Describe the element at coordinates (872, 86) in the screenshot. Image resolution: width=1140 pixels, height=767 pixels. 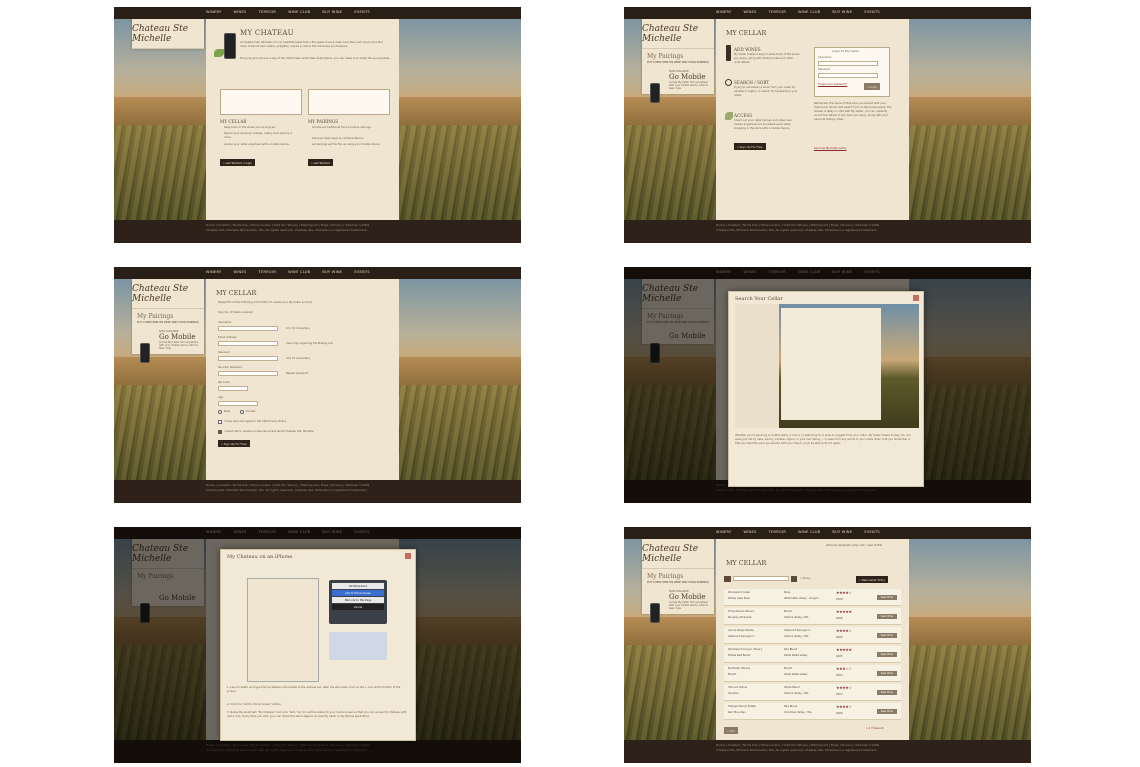
I see `login-button: » Login` at that location.